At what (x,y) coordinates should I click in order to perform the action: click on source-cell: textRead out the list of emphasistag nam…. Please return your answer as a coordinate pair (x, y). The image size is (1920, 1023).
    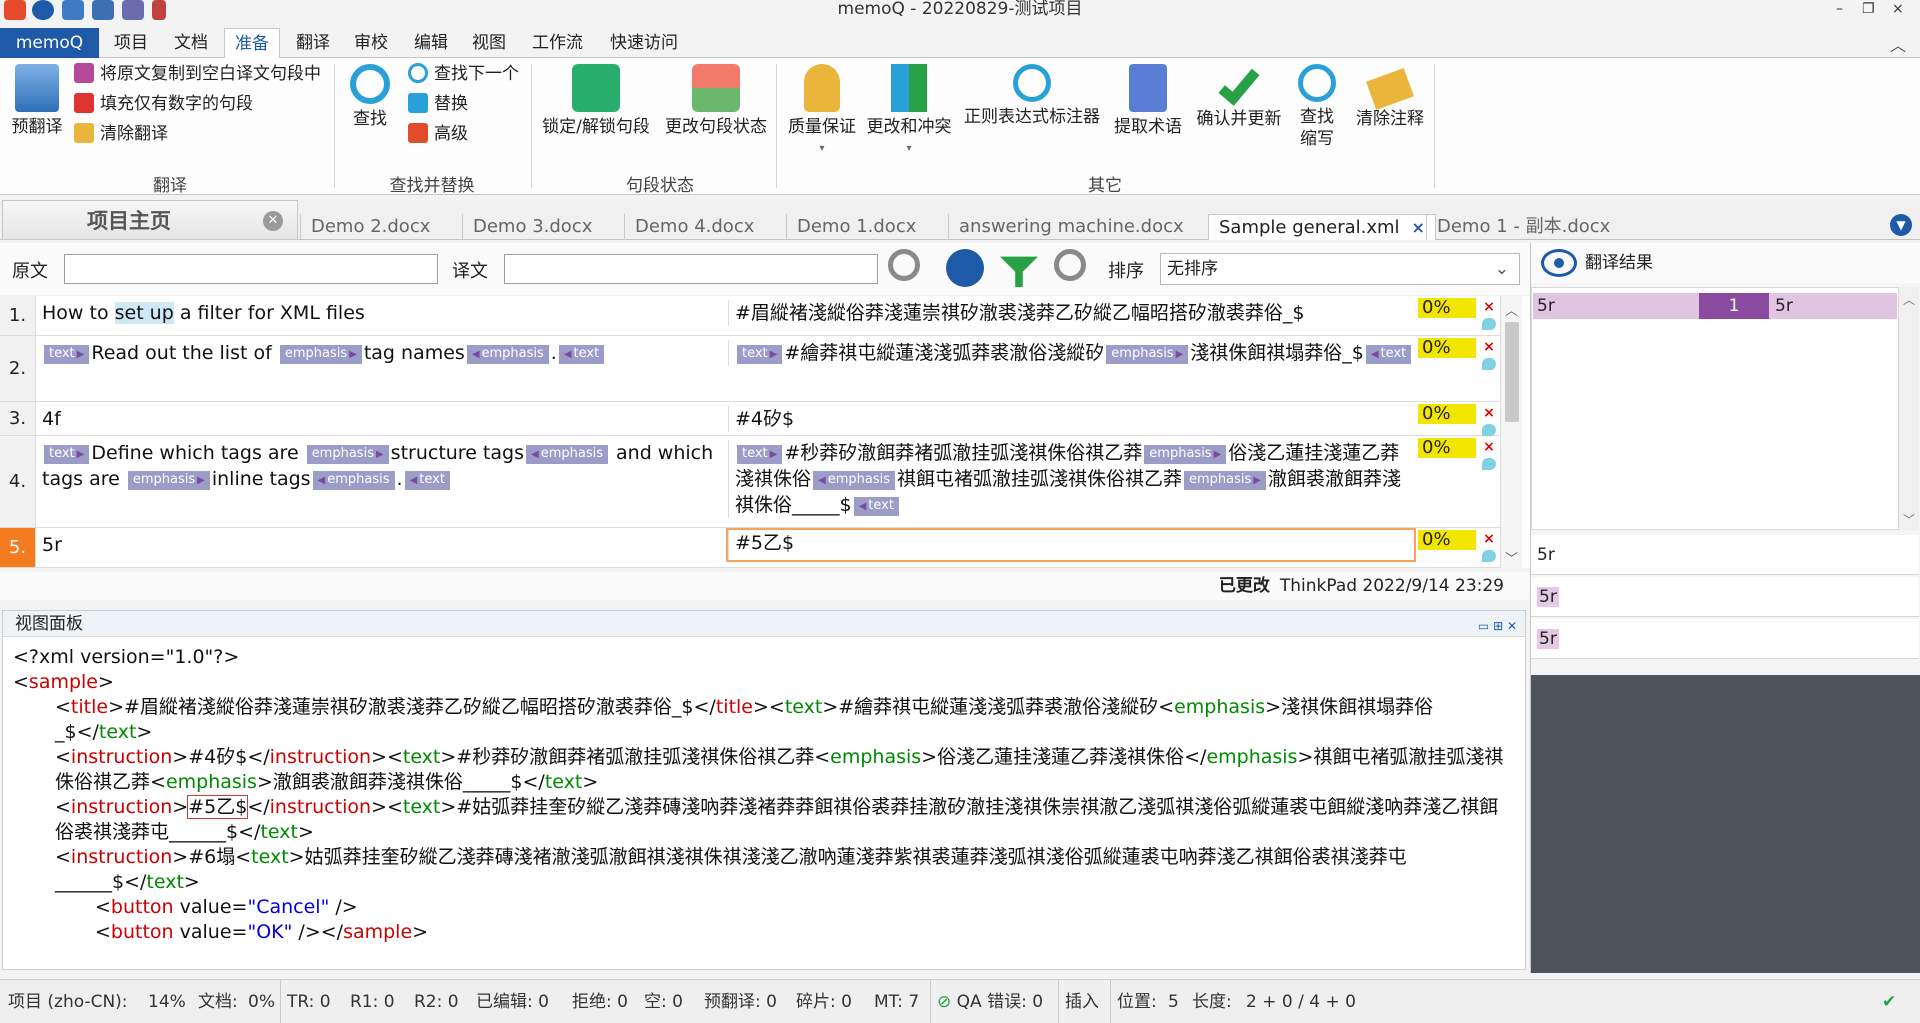
    Looking at the image, I should click on (382, 353).